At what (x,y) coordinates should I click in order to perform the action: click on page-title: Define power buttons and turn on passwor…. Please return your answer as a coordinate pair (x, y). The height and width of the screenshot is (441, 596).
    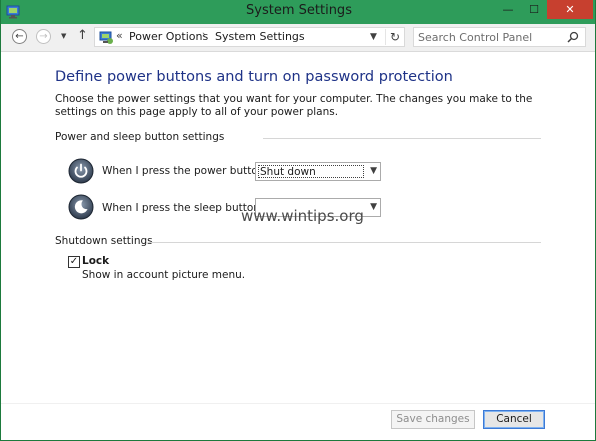
    Looking at the image, I should click on (254, 77).